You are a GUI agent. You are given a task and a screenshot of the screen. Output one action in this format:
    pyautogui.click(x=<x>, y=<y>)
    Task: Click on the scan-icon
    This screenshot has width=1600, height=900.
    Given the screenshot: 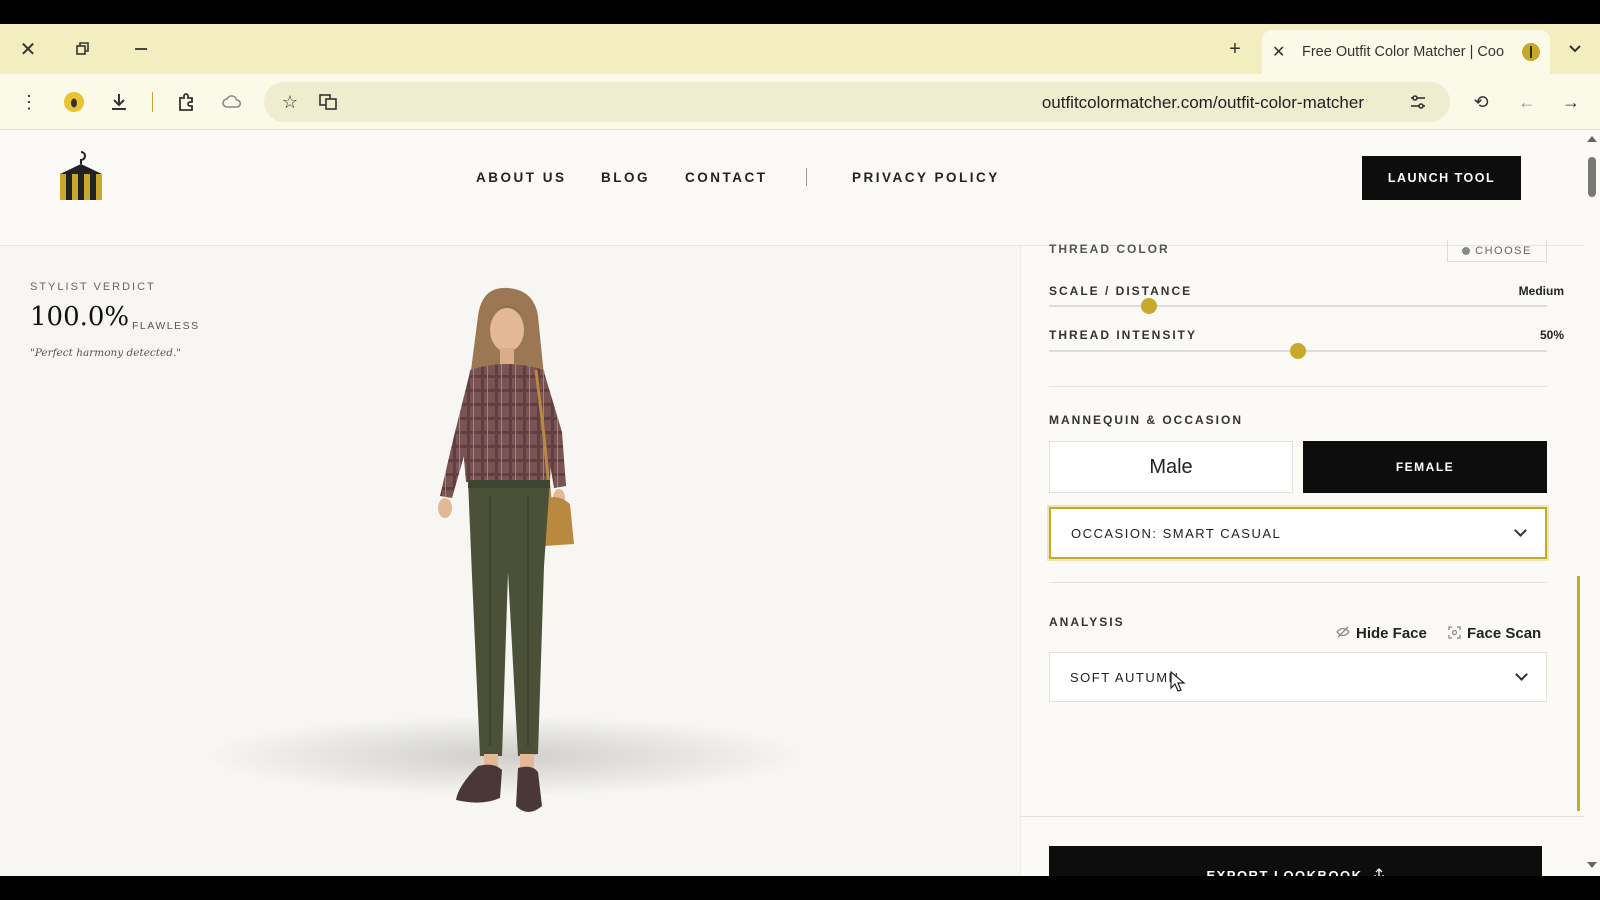 What is the action you would take?
    pyautogui.click(x=1454, y=633)
    